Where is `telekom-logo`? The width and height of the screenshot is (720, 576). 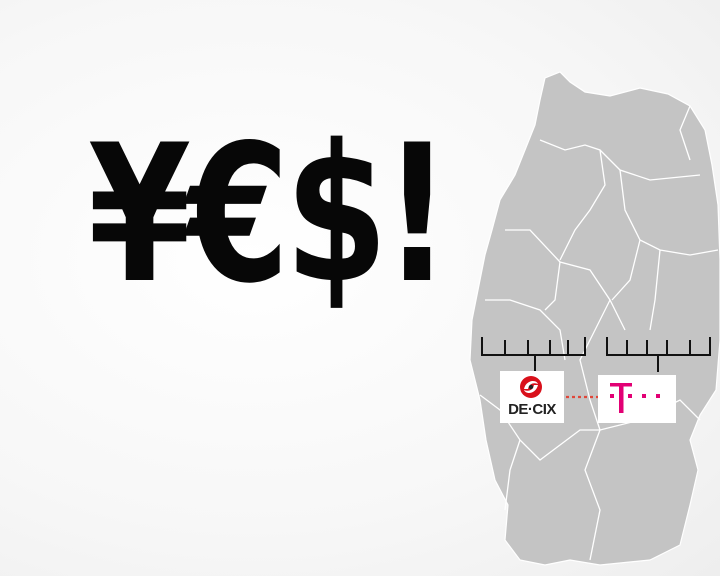
telekom-logo is located at coordinates (637, 399).